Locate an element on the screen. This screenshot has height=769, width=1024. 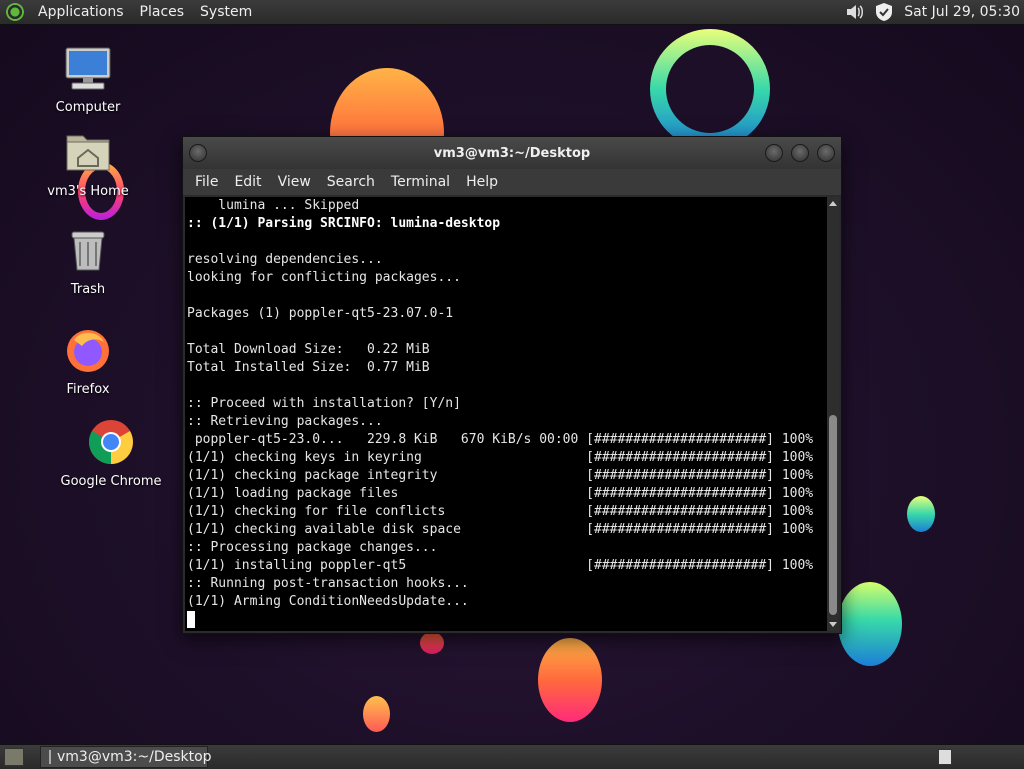
workspace-switcher is located at coordinates (945, 757).